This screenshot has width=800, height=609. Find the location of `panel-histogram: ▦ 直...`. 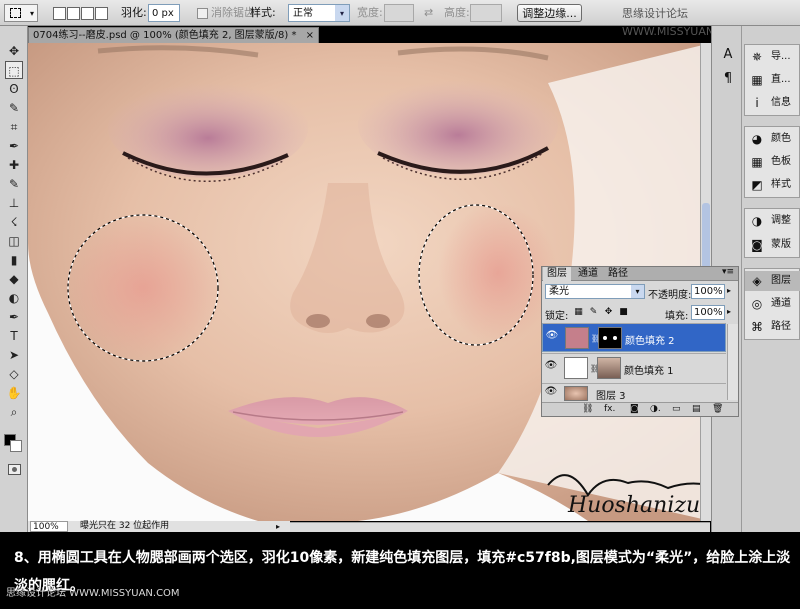

panel-histogram: ▦ 直... is located at coordinates (772, 80).